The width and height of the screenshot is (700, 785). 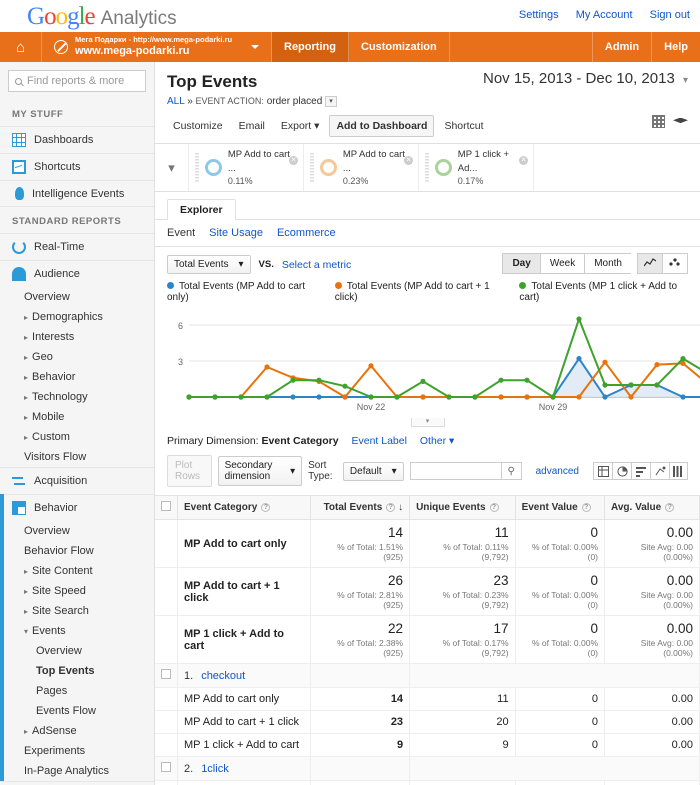 I want to click on sidebar-item-events-overview: Overview, so click(x=79, y=651).